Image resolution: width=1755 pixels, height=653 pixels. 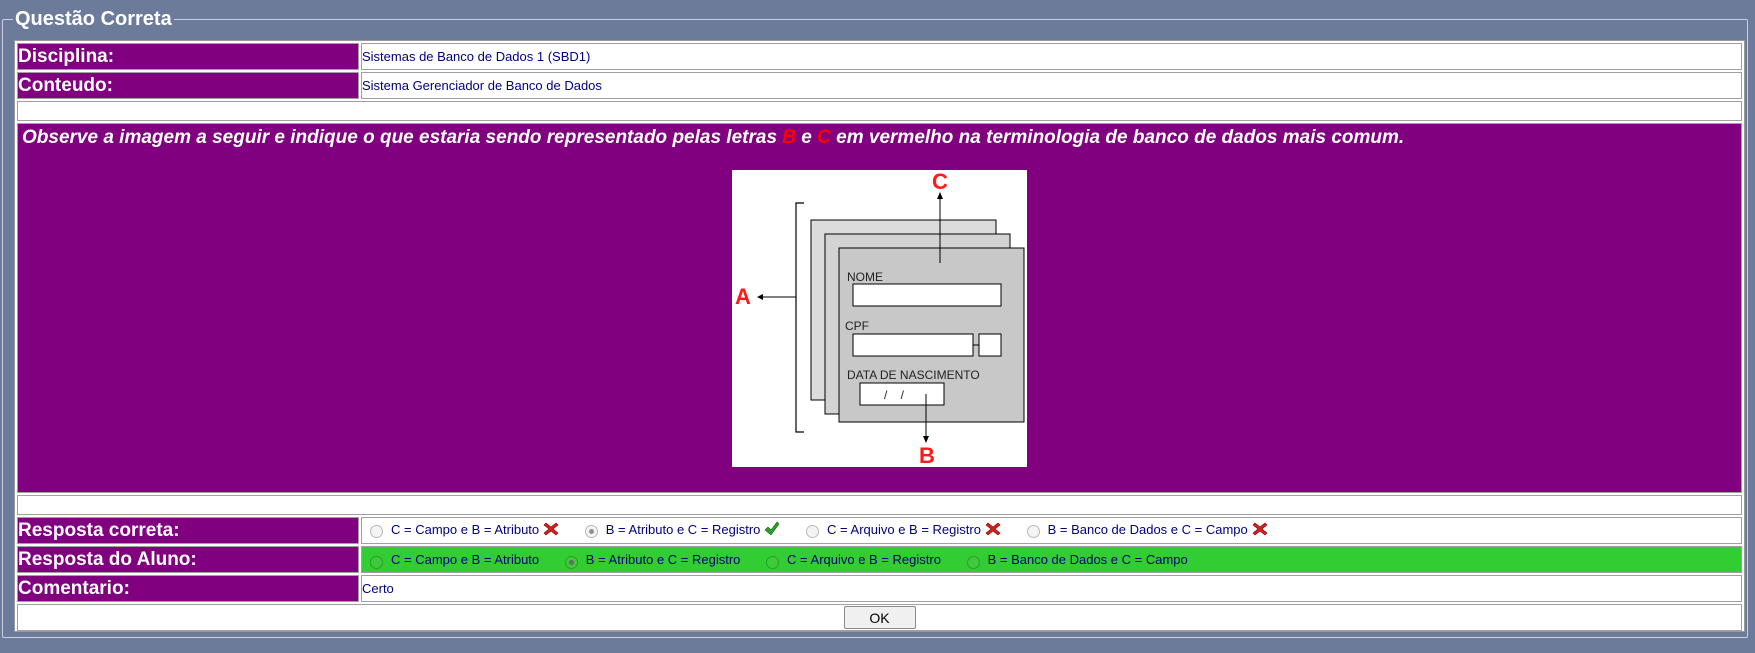 I want to click on correta-option: C = Campo e B = Atributo, so click(x=464, y=530).